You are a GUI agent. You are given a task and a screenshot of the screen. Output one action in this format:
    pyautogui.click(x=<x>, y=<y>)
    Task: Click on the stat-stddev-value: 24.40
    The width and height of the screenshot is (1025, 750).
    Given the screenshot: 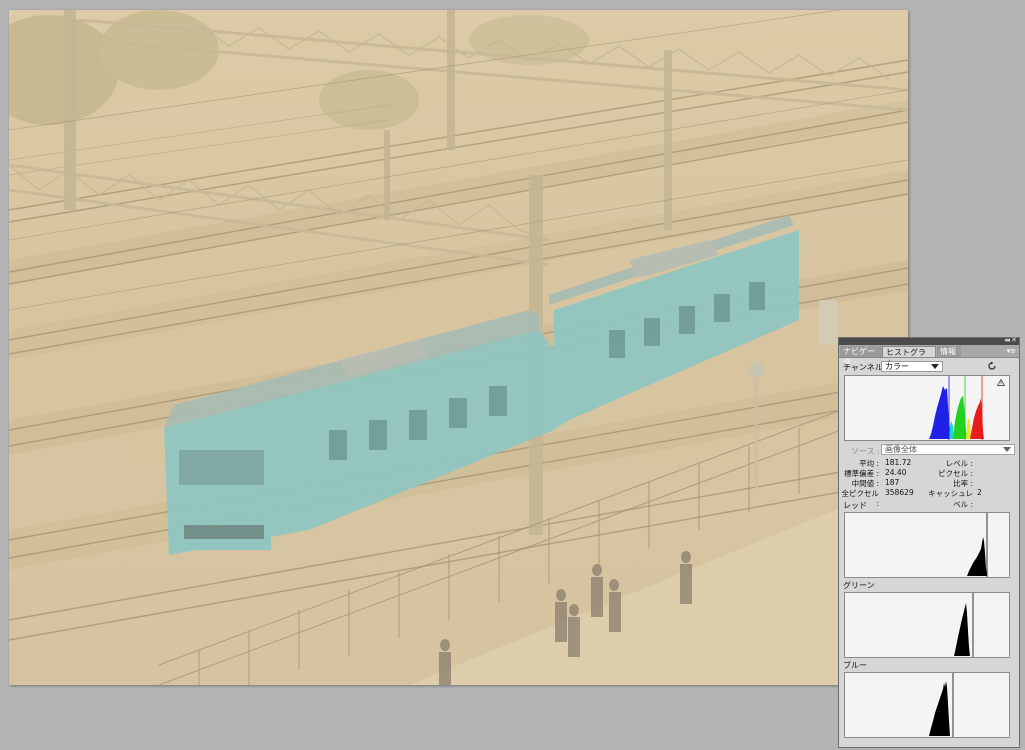 What is the action you would take?
    pyautogui.click(x=896, y=472)
    